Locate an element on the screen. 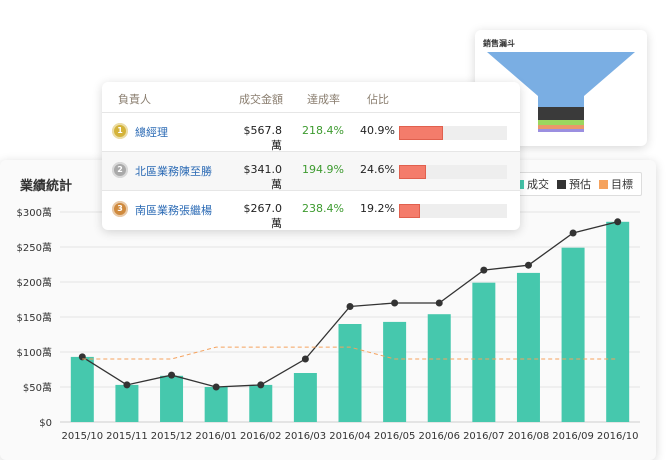 The height and width of the screenshot is (460, 672). chart-title: 業績統計 is located at coordinates (46, 186).